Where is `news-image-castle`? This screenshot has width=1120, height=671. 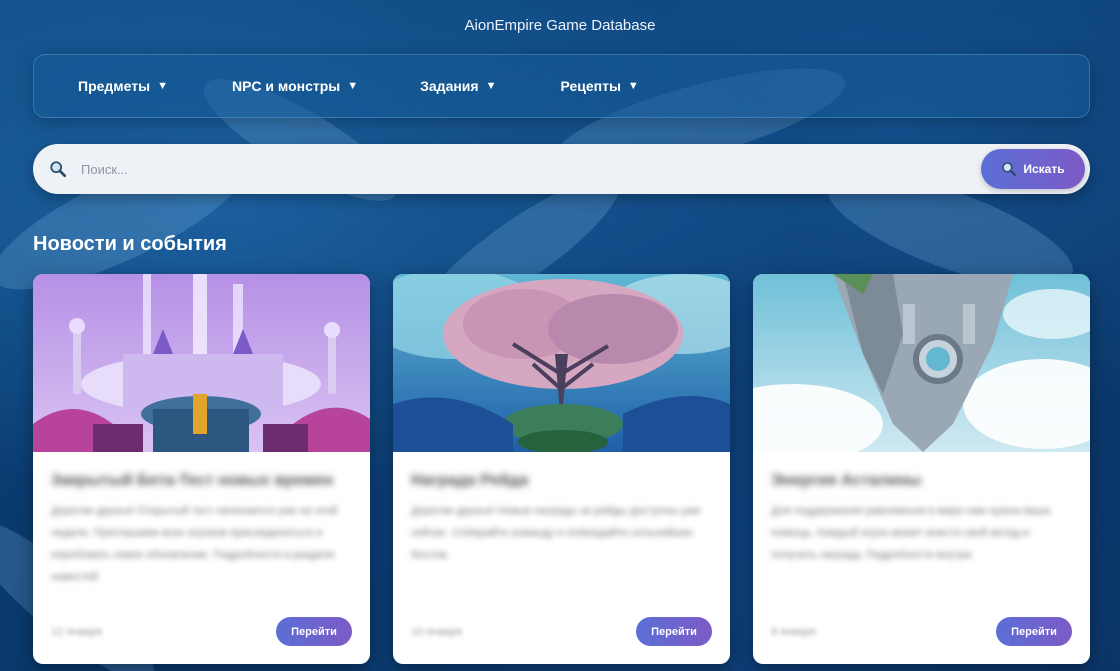
news-image-castle is located at coordinates (201, 363).